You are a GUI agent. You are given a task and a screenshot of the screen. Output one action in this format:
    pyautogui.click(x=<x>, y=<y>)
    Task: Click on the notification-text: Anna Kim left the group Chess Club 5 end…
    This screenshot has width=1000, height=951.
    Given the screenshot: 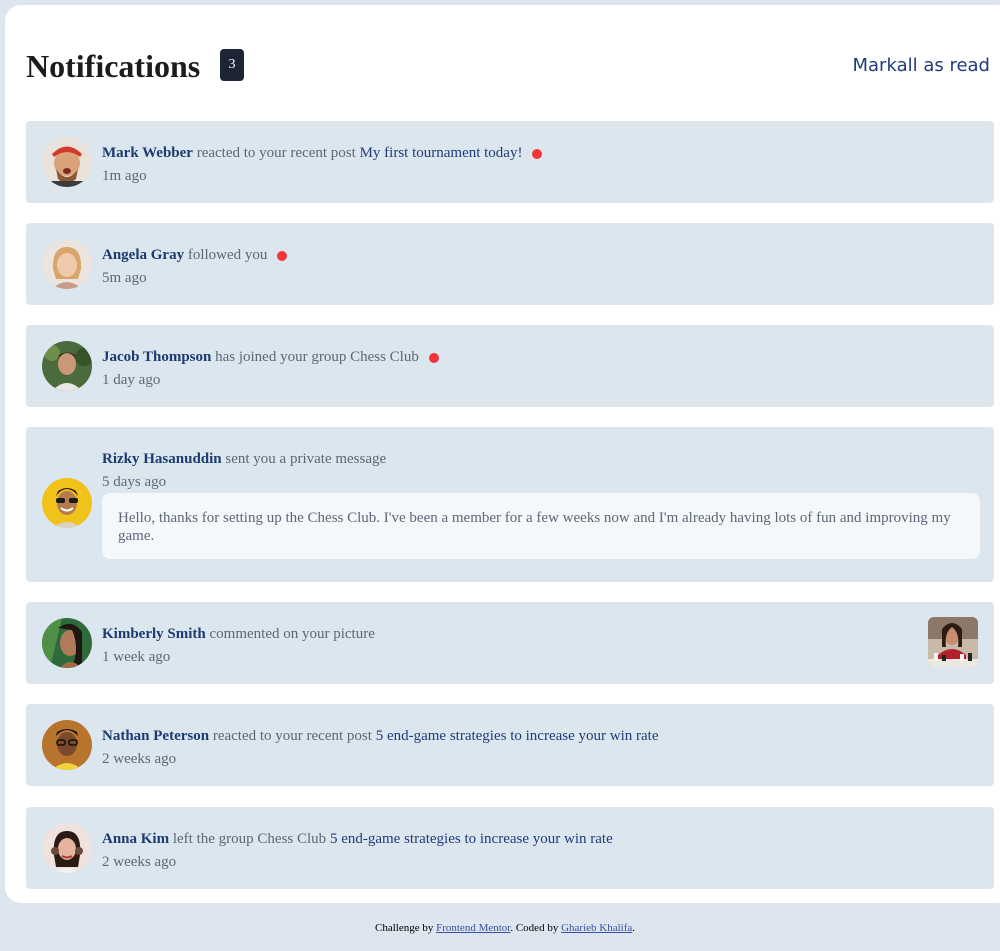 What is the action you would take?
    pyautogui.click(x=540, y=839)
    